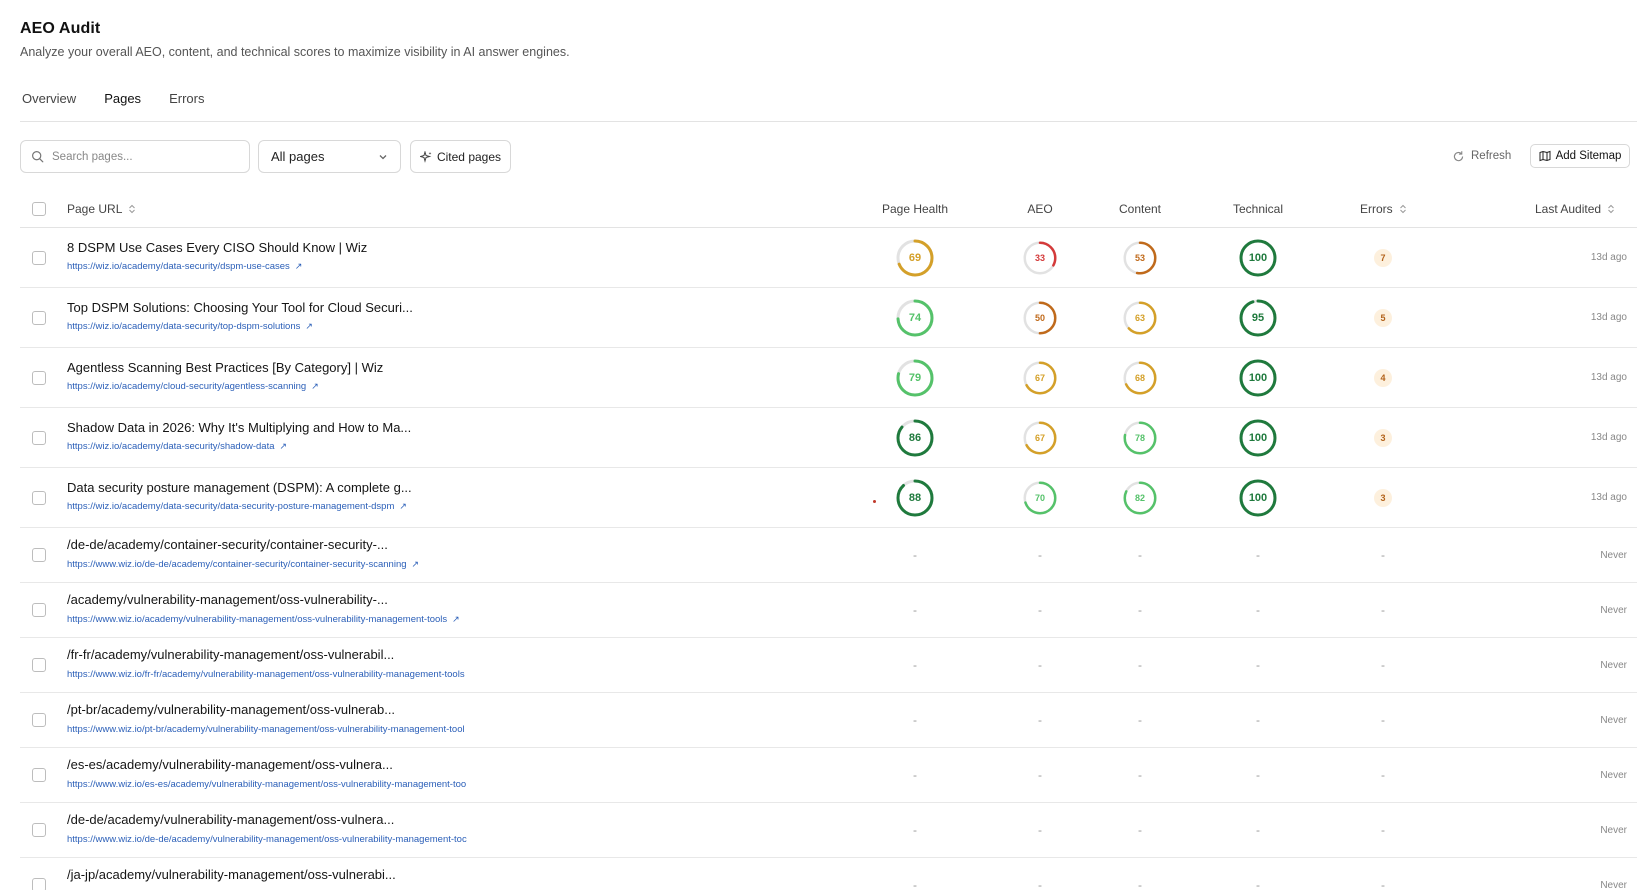  What do you see at coordinates (122, 104) in the screenshot?
I see `tab-pages: Pages` at bounding box center [122, 104].